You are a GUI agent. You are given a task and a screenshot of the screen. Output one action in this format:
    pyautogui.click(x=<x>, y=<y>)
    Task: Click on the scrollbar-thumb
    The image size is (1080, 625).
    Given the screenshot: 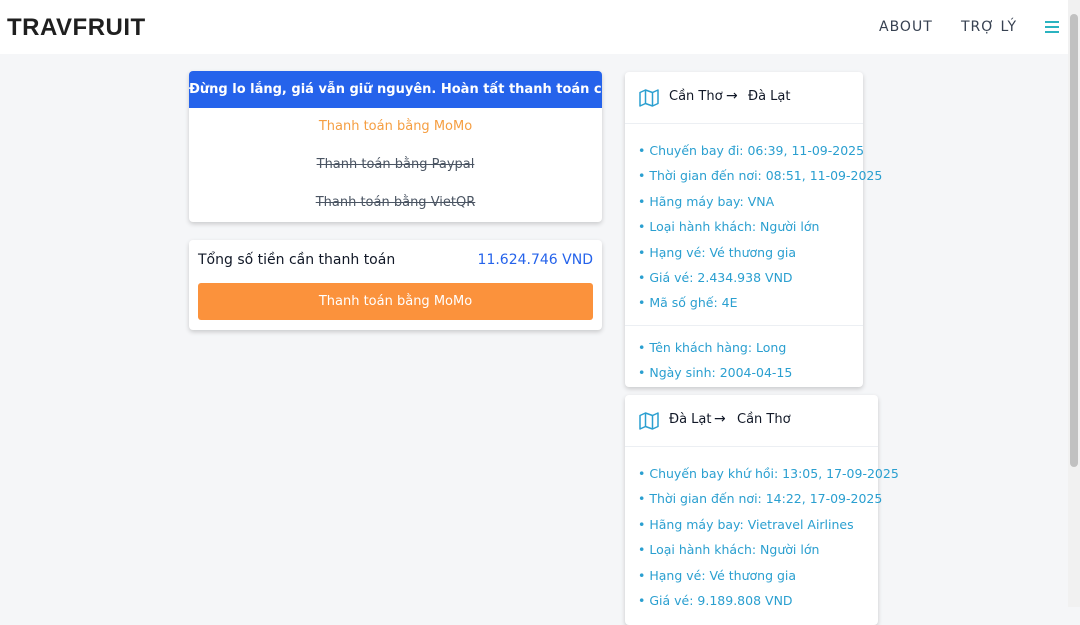 What is the action you would take?
    pyautogui.click(x=1074, y=240)
    